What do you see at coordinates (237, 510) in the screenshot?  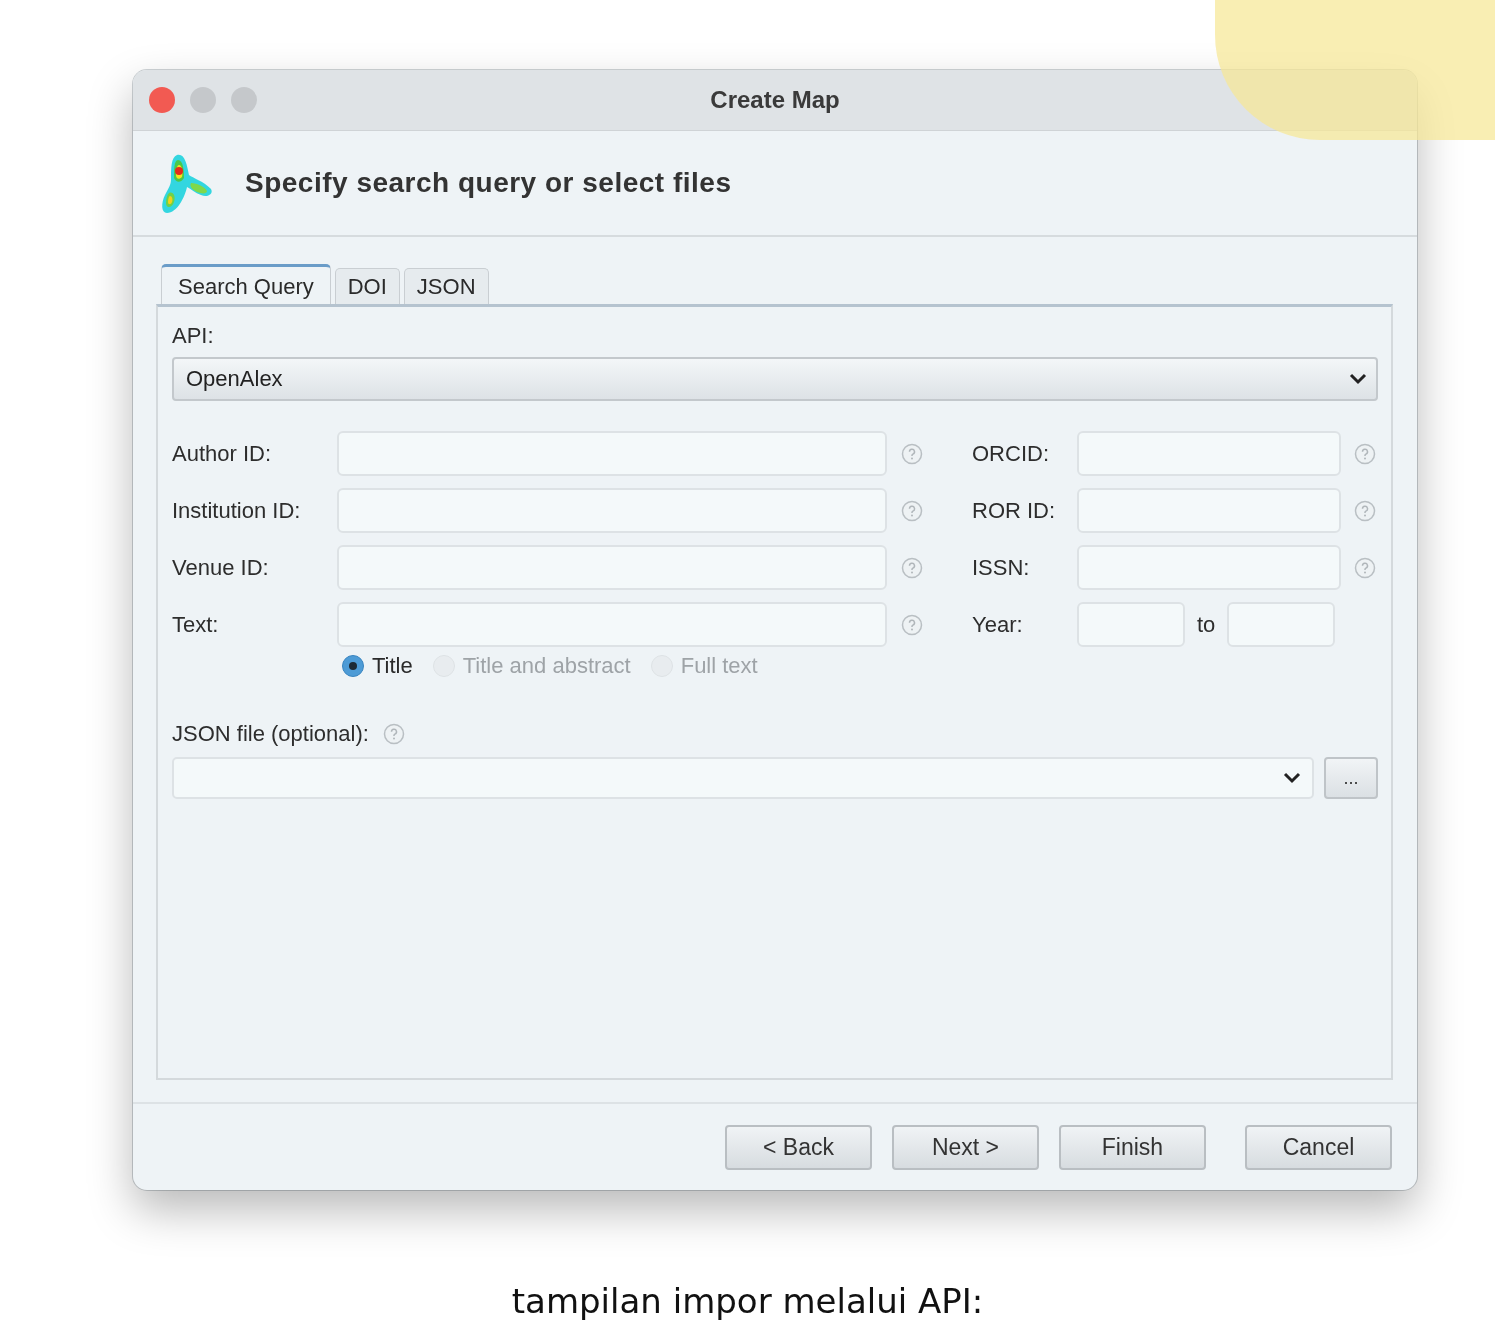 I see `field-label: Institution ID:` at bounding box center [237, 510].